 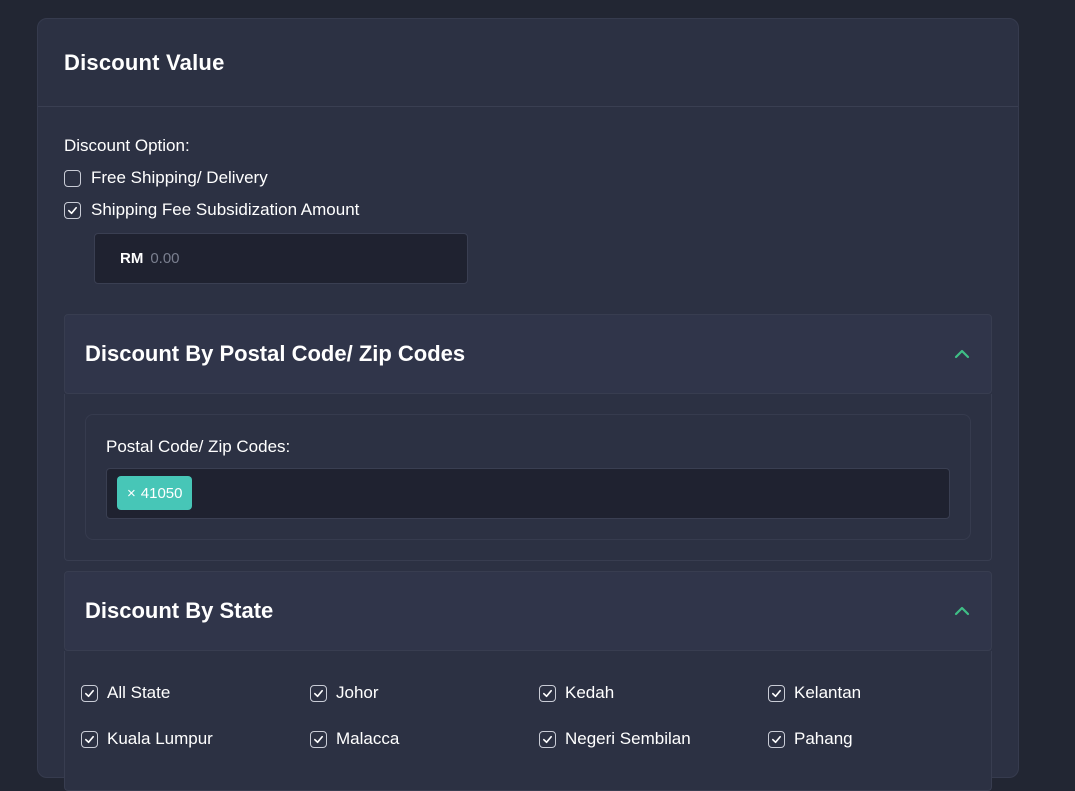 I want to click on discount-option-label: Discount Option:, so click(x=127, y=145).